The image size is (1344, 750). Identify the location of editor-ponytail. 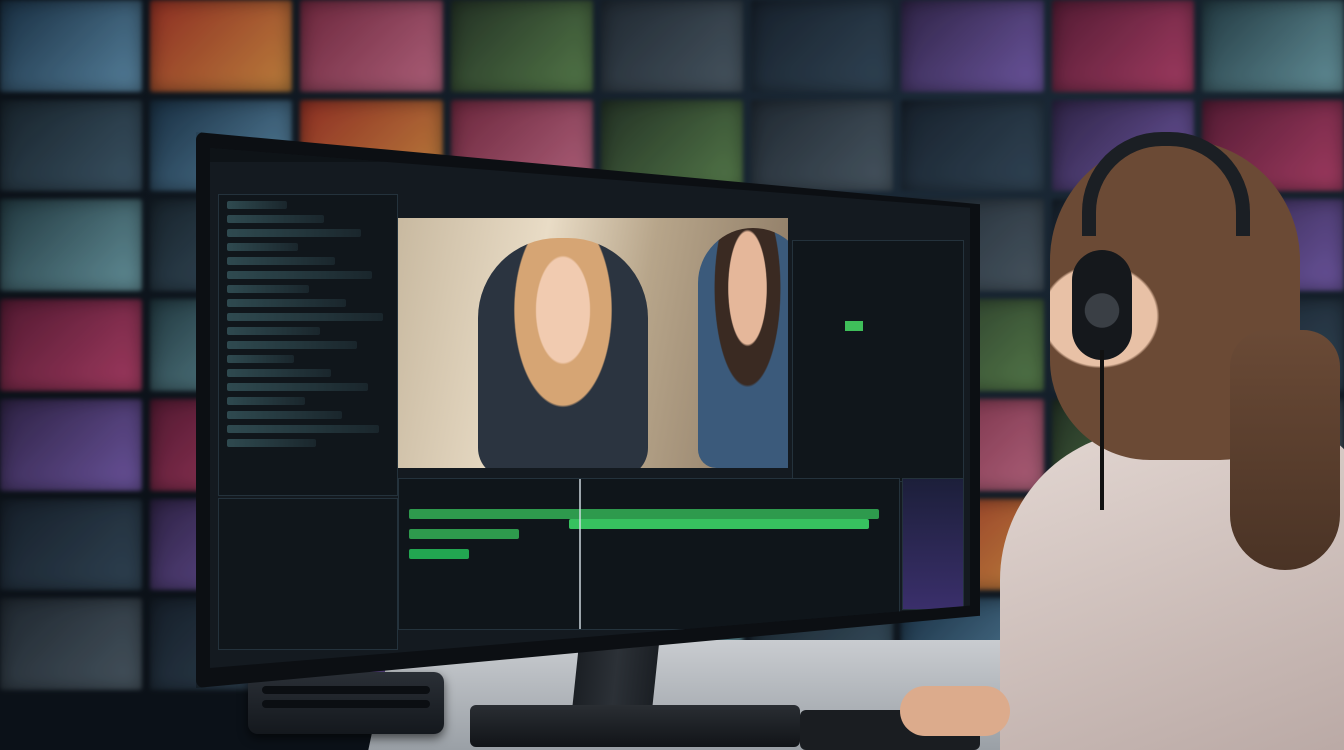
(1285, 450).